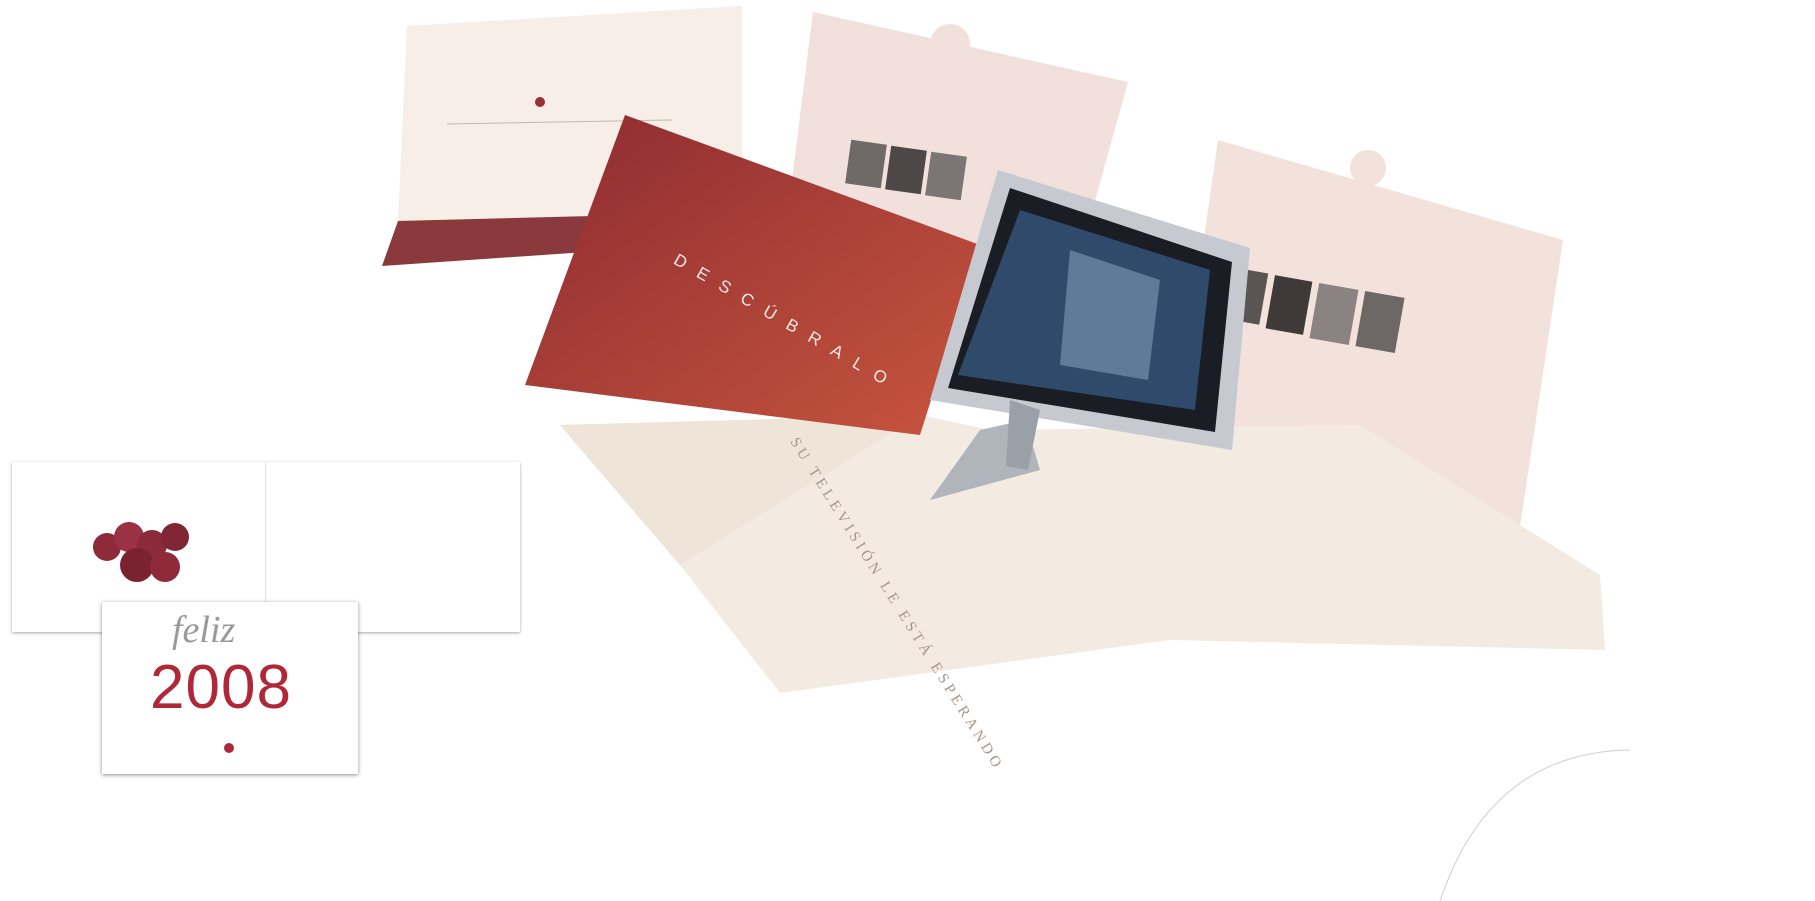 This screenshot has height=901, width=1815. Describe the element at coordinates (141, 552) in the screenshot. I see `ornaments-image` at that location.